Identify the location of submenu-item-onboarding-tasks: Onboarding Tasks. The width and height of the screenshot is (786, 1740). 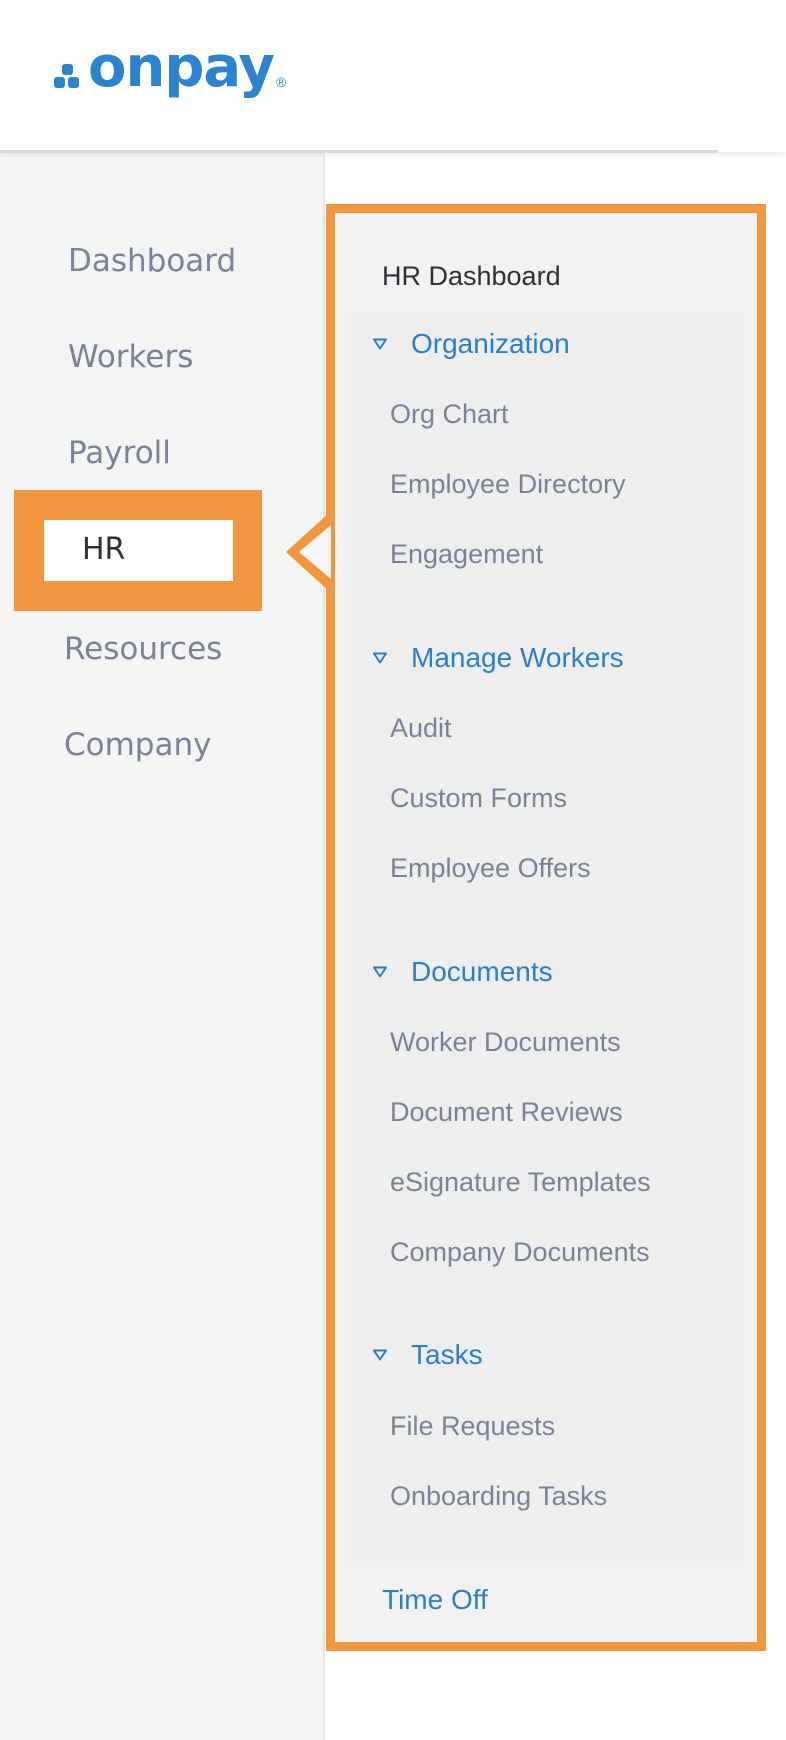
(498, 1496).